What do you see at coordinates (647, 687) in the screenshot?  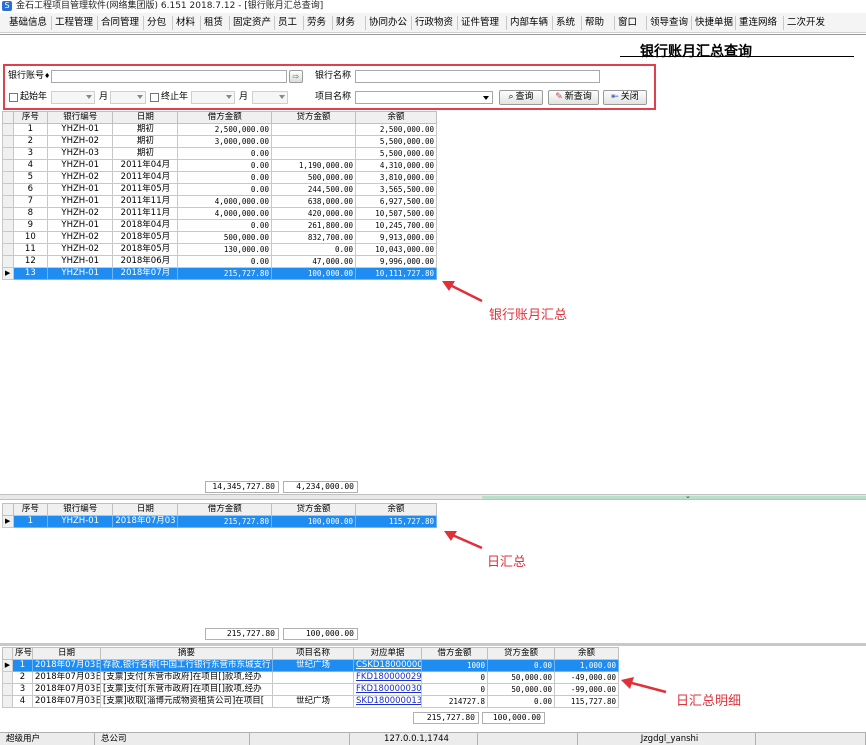 I see `annotation-arrow-detail` at bounding box center [647, 687].